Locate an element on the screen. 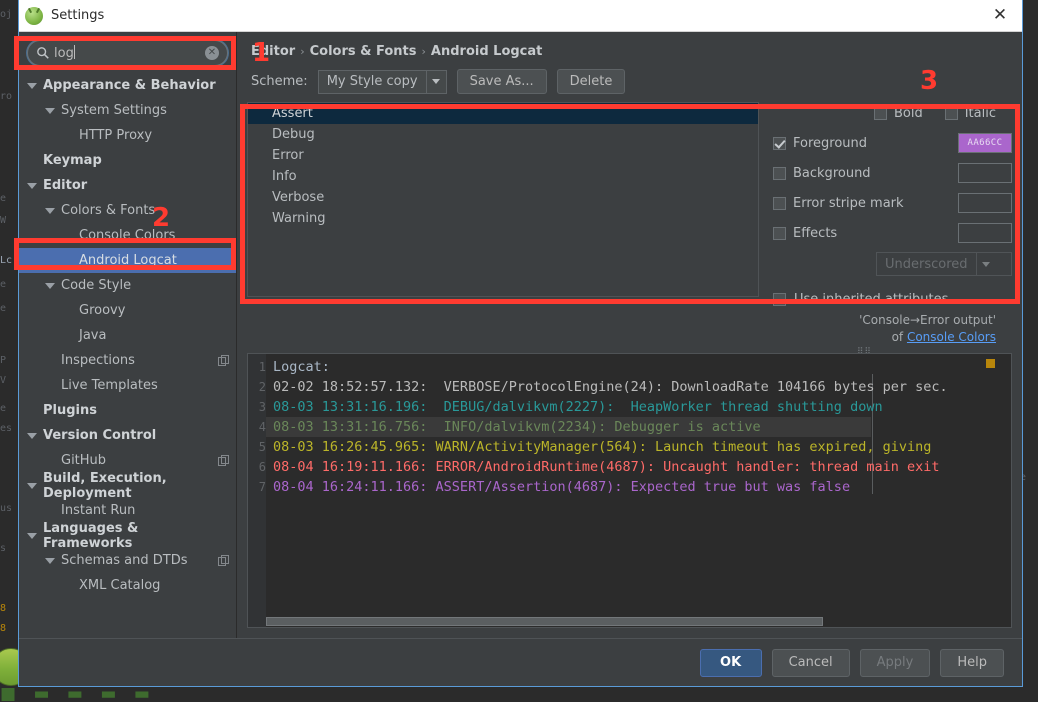 The height and width of the screenshot is (702, 1038). android-studio-icon is located at coordinates (34, 15).